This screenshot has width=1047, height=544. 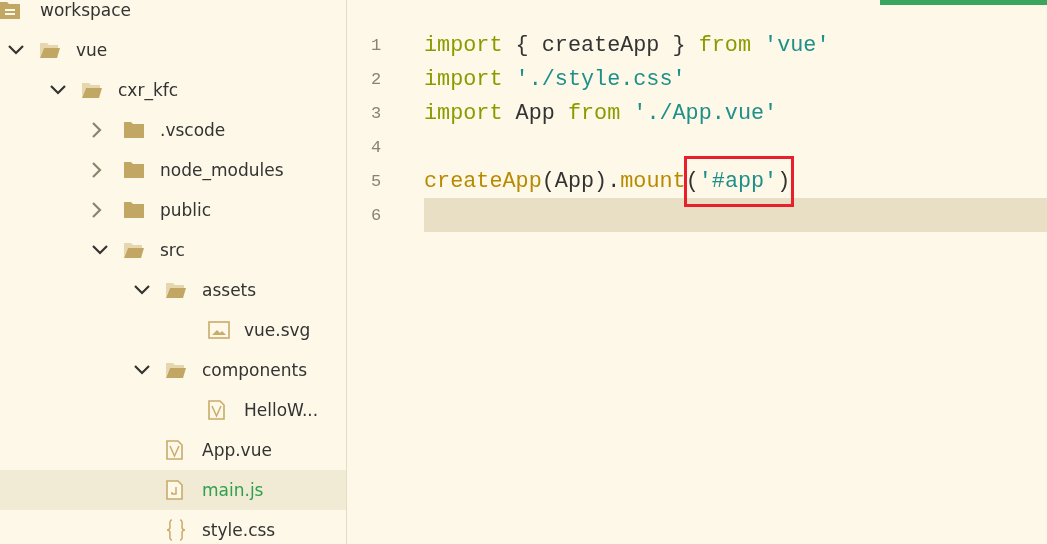 What do you see at coordinates (173, 50) in the screenshot?
I see `tree-row: vue` at bounding box center [173, 50].